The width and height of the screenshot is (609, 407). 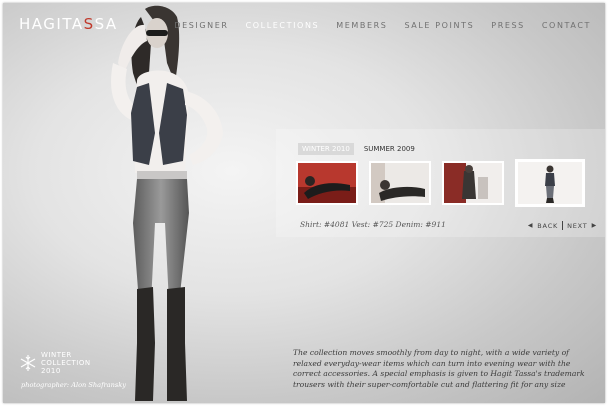 I want to click on tab-summer-2009: SUMMER 2009, so click(x=389, y=149).